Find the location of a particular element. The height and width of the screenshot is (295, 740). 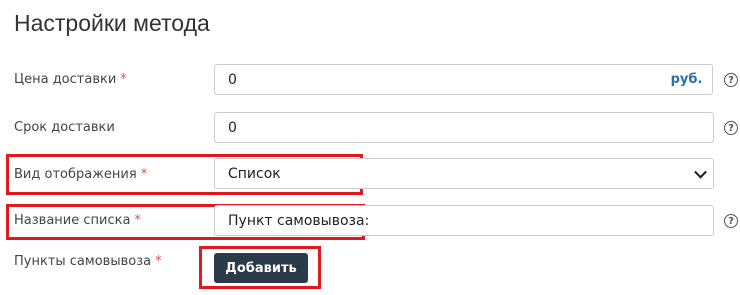

display-type-label: Вид отображения * is located at coordinates (81, 174).